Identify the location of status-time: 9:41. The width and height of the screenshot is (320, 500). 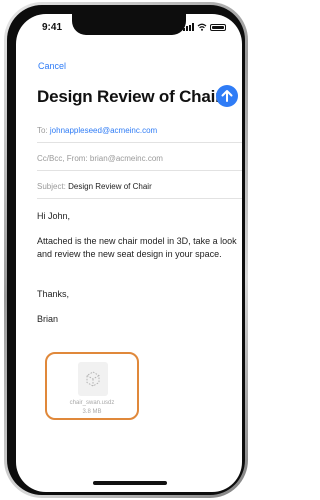
(52, 27).